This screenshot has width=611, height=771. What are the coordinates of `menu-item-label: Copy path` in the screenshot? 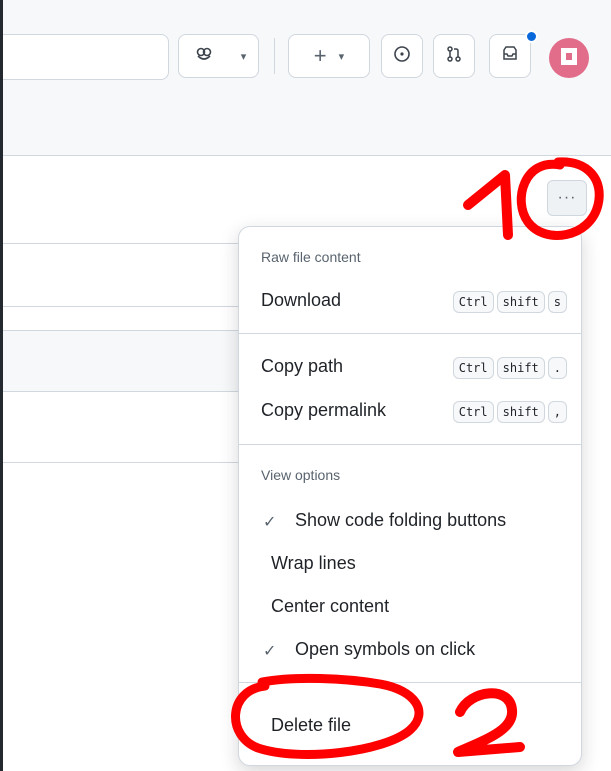 It's located at (302, 366).